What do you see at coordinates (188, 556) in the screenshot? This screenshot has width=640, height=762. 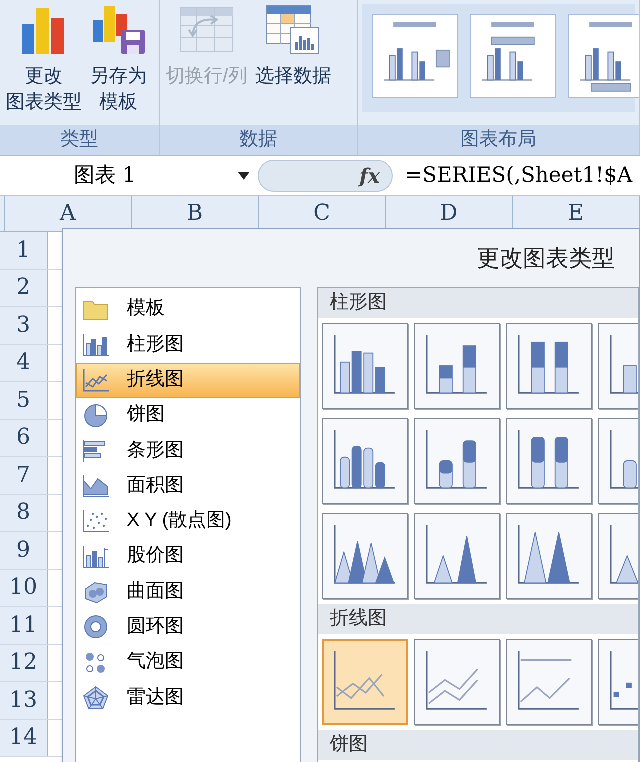 I see `chart-category-item: 股价图` at bounding box center [188, 556].